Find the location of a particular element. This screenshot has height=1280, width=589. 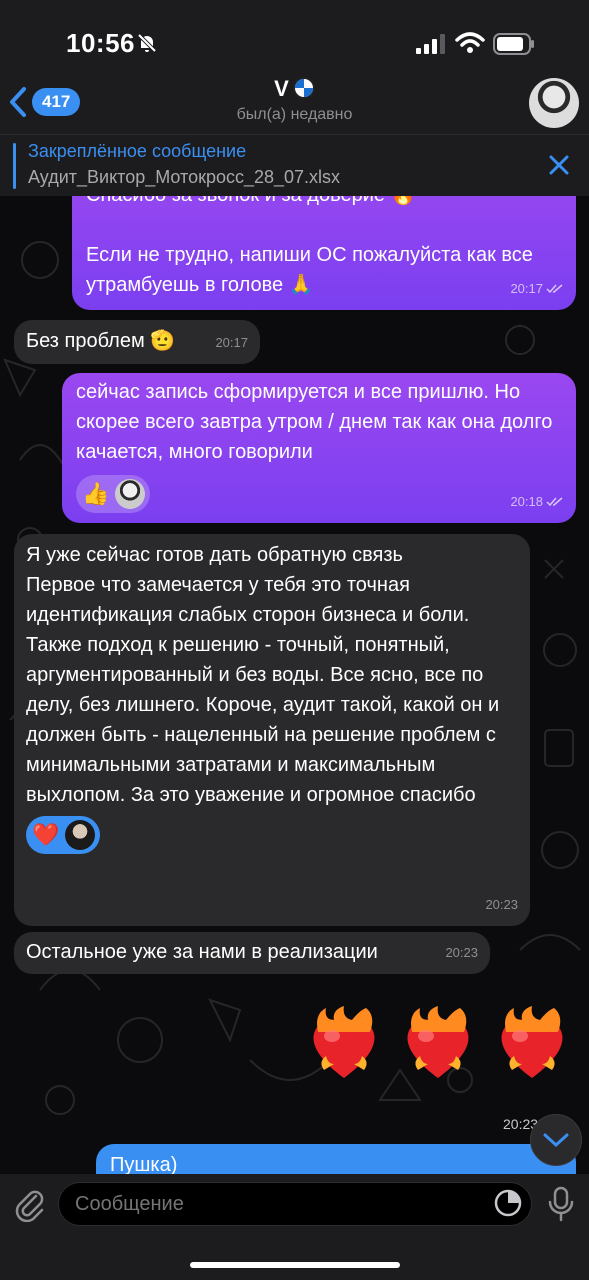

chevron-down-icon is located at coordinates (556, 1140).